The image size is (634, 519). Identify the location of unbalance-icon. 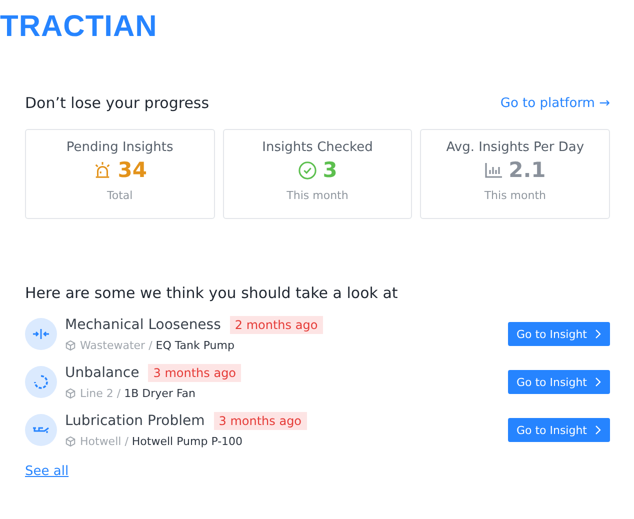
(41, 382).